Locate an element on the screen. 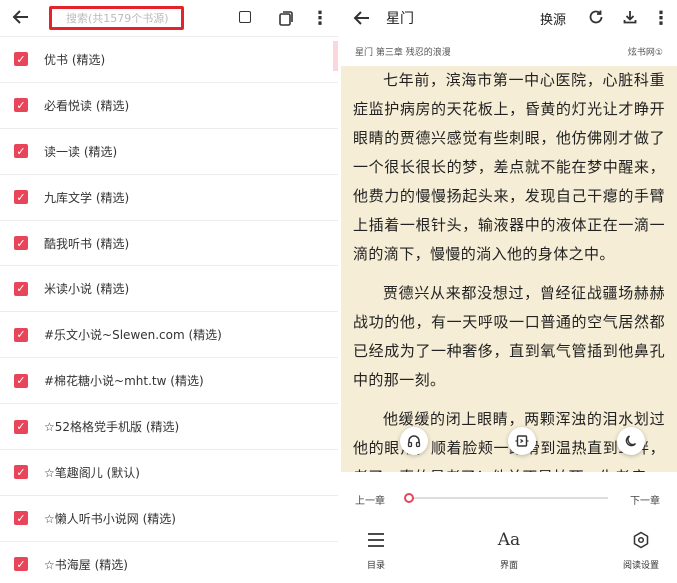 This screenshot has width=677, height=583. source-name: 九库文学 (精选) is located at coordinates (87, 197).